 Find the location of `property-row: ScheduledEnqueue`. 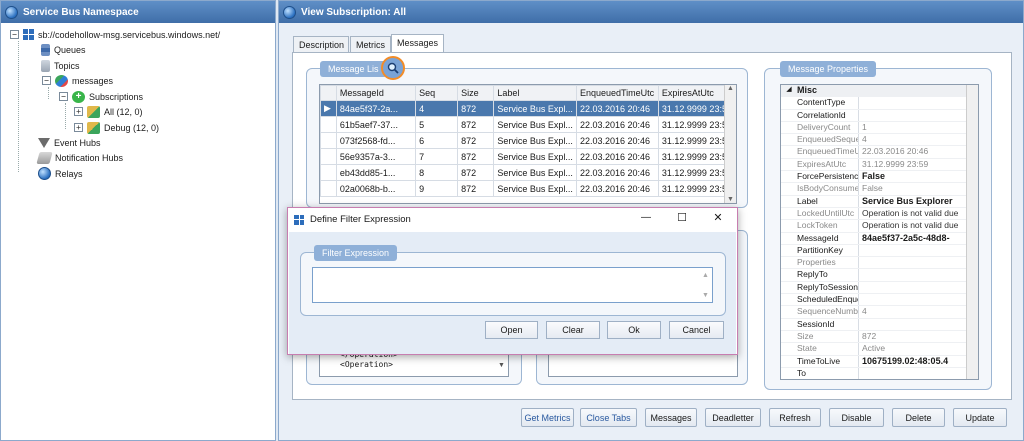

property-row: ScheduledEnqueue is located at coordinates (879, 300).